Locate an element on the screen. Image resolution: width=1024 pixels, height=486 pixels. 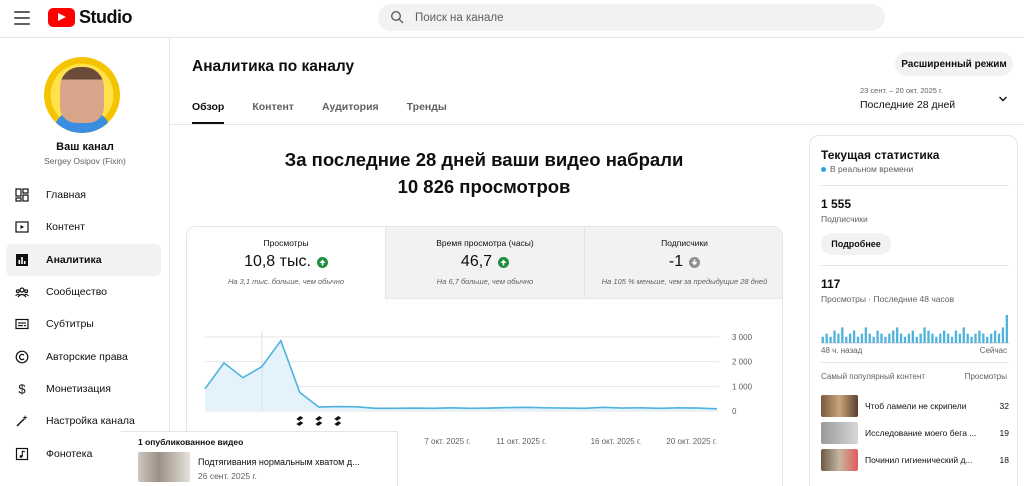
chevron-down-icon is located at coordinates (1003, 99).